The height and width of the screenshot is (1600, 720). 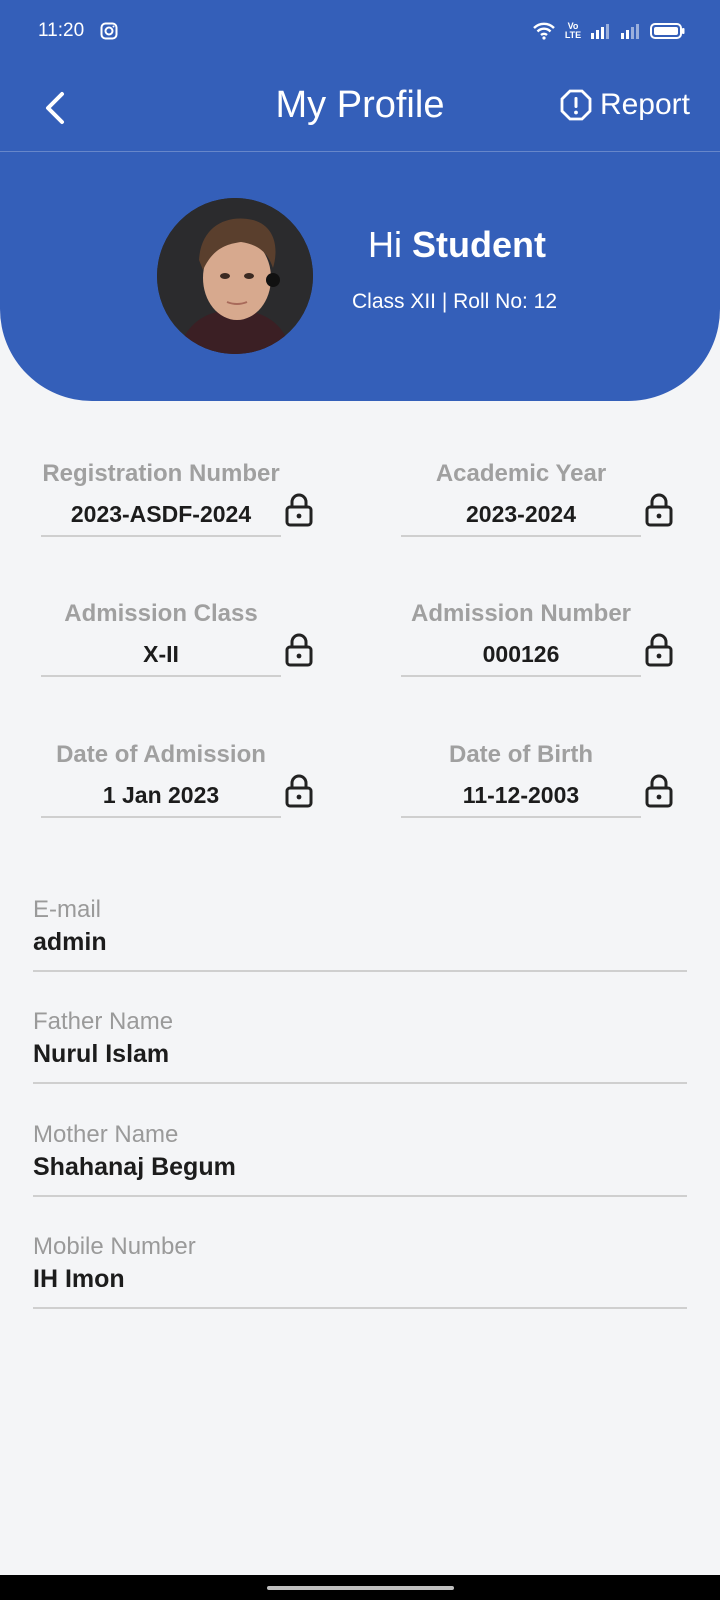 What do you see at coordinates (630, 31) in the screenshot?
I see `signal-2-icon` at bounding box center [630, 31].